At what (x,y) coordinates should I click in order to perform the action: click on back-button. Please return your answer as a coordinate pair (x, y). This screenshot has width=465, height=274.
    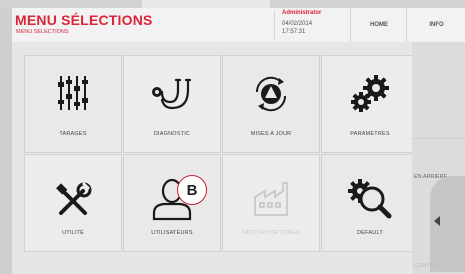
    Looking at the image, I should click on (447, 224).